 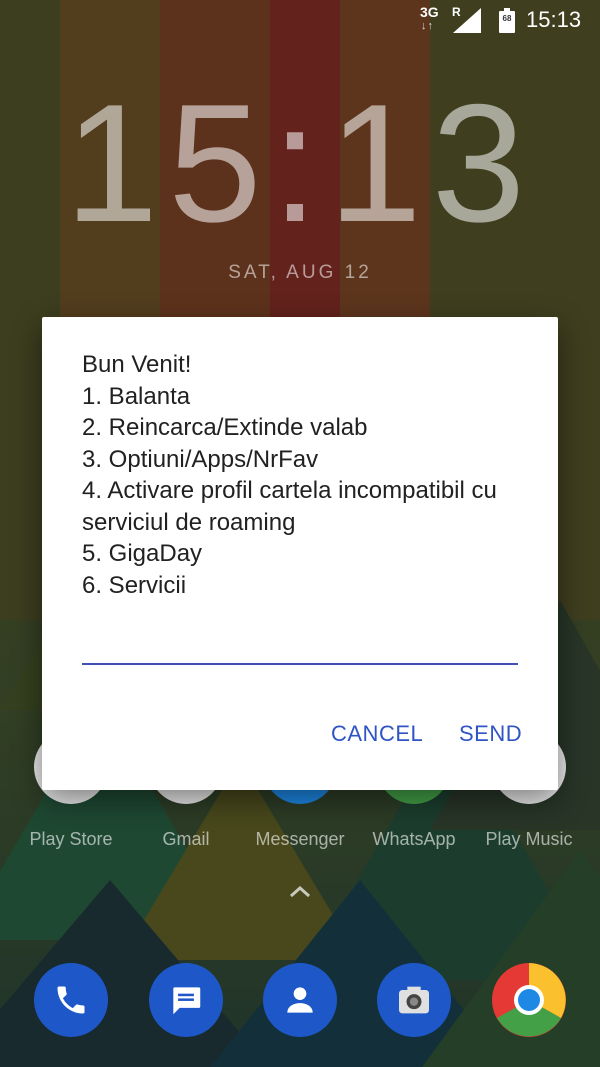 I want to click on status-time: 15:13, so click(x=554, y=19).